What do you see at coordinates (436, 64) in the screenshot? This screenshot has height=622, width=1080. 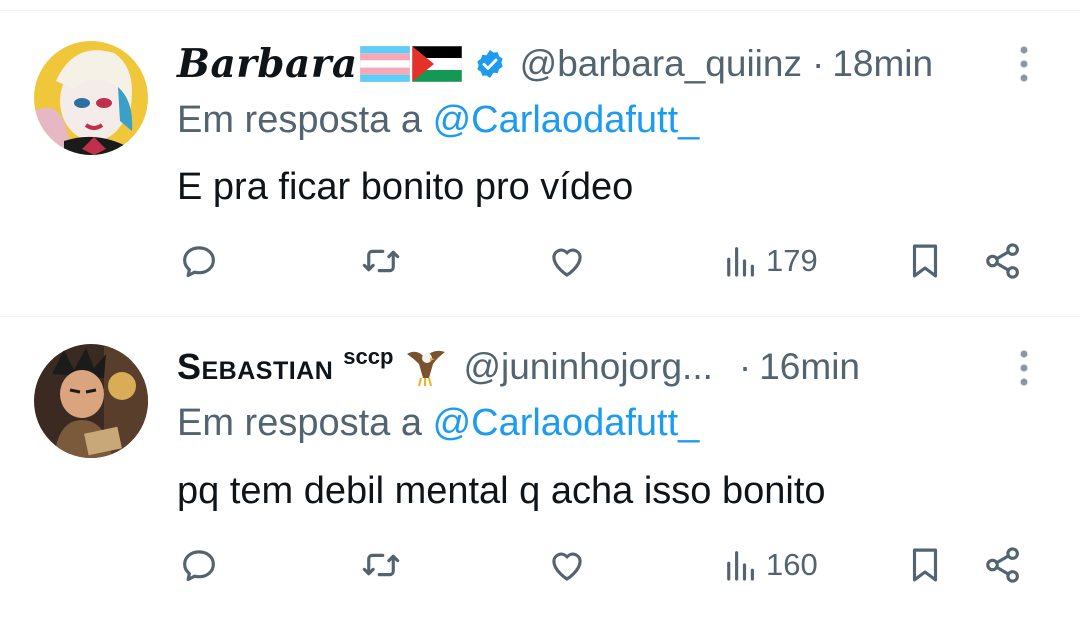 I see `palestine-flag-icon` at bounding box center [436, 64].